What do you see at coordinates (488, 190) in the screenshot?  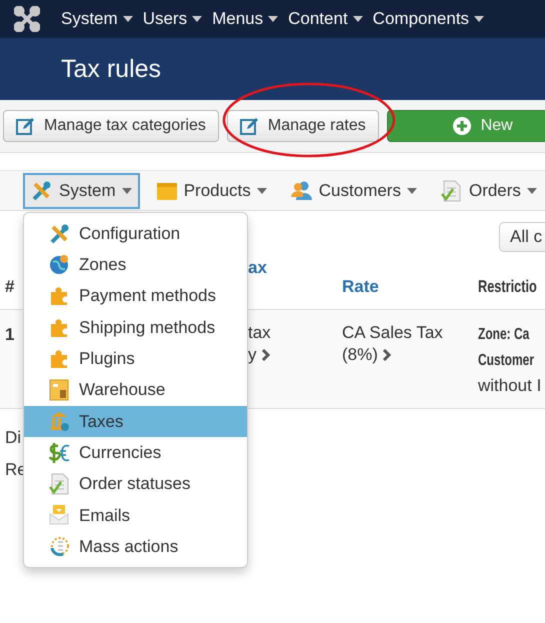 I see `component-menu-button: Orders` at bounding box center [488, 190].